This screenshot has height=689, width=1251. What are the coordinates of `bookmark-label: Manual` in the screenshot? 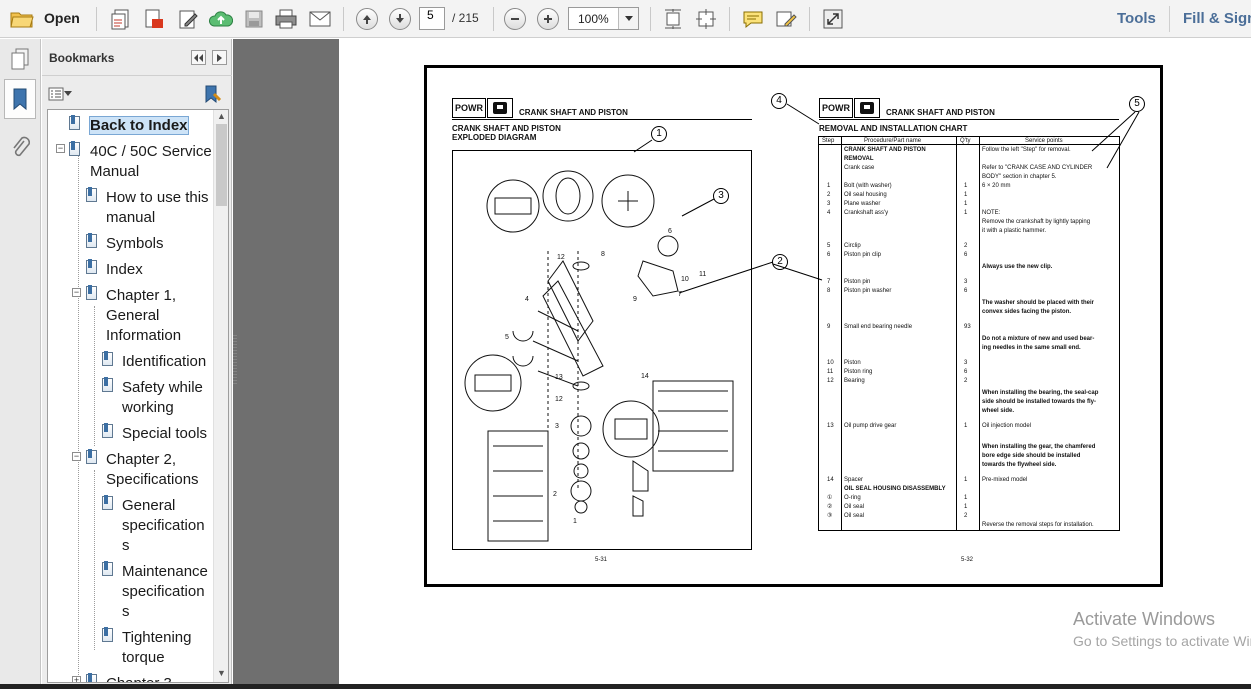 It's located at (115, 171).